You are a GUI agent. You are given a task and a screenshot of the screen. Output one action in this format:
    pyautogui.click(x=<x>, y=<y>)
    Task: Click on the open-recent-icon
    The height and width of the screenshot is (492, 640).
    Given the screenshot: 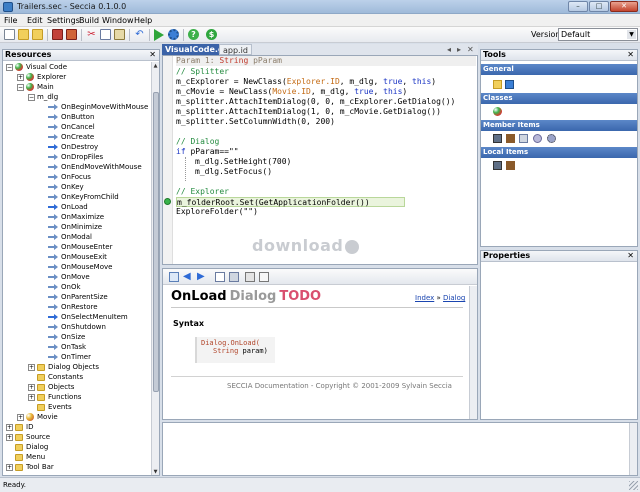 What is the action you would take?
    pyautogui.click(x=37, y=34)
    